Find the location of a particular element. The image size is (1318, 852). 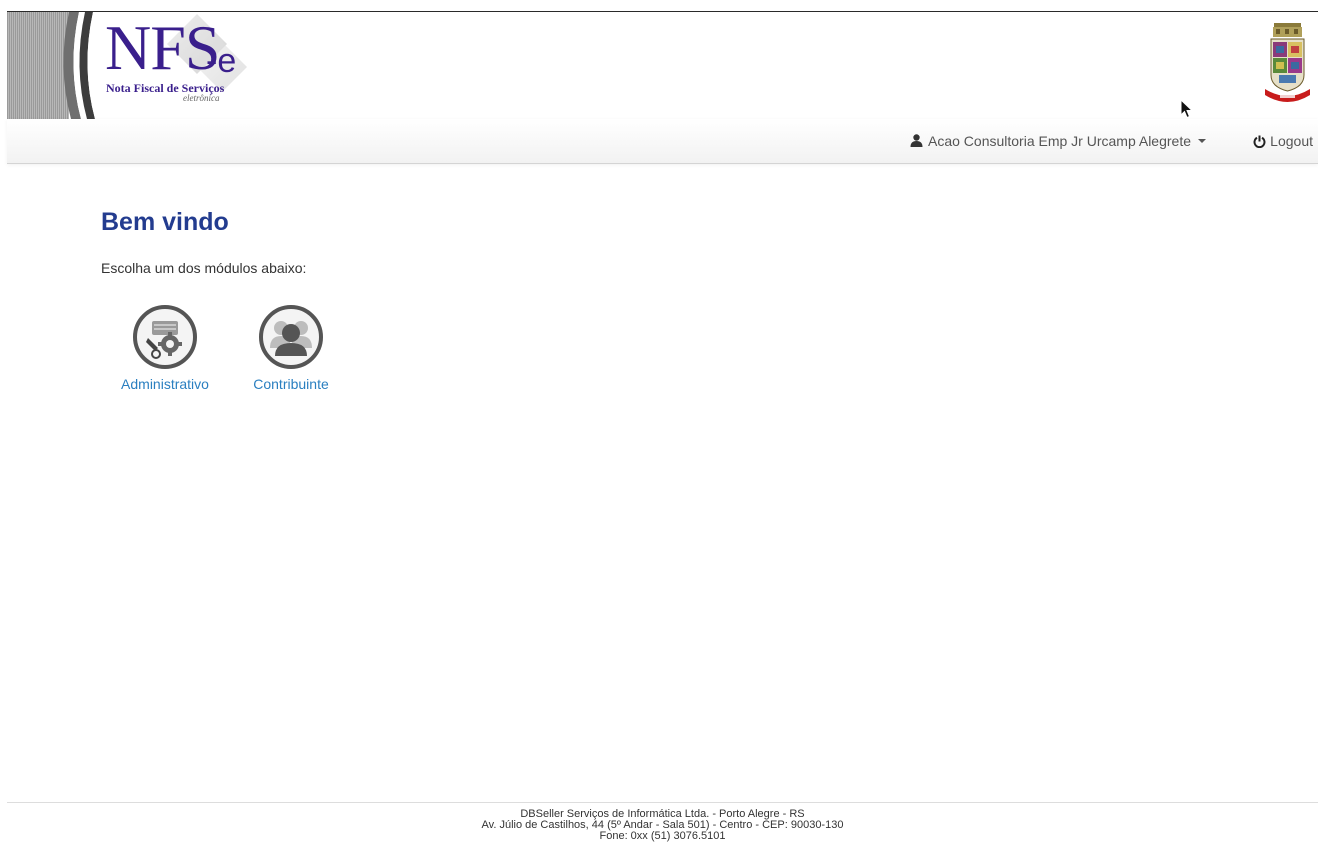

user-name: Acao Consultoria Emp Jr Urcamp Alegrete is located at coordinates (1059, 141).